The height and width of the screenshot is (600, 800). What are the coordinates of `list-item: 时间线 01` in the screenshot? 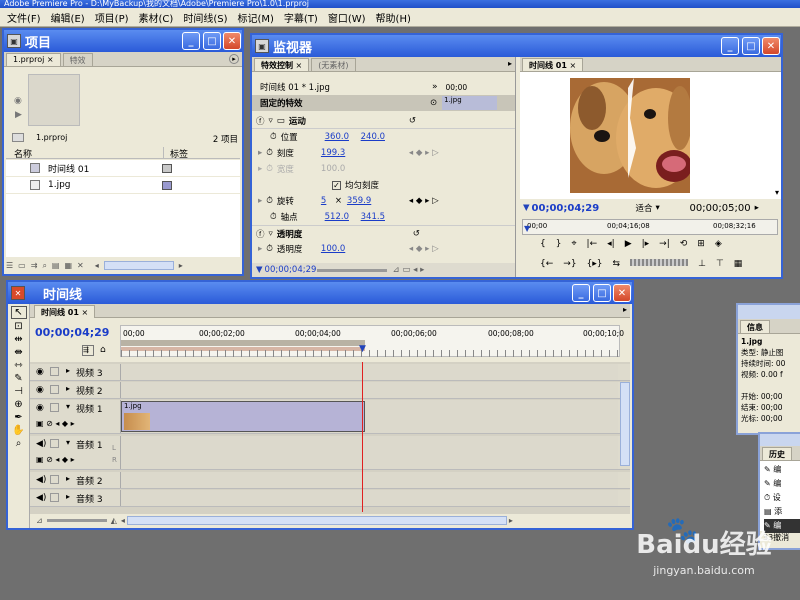 It's located at (123, 168).